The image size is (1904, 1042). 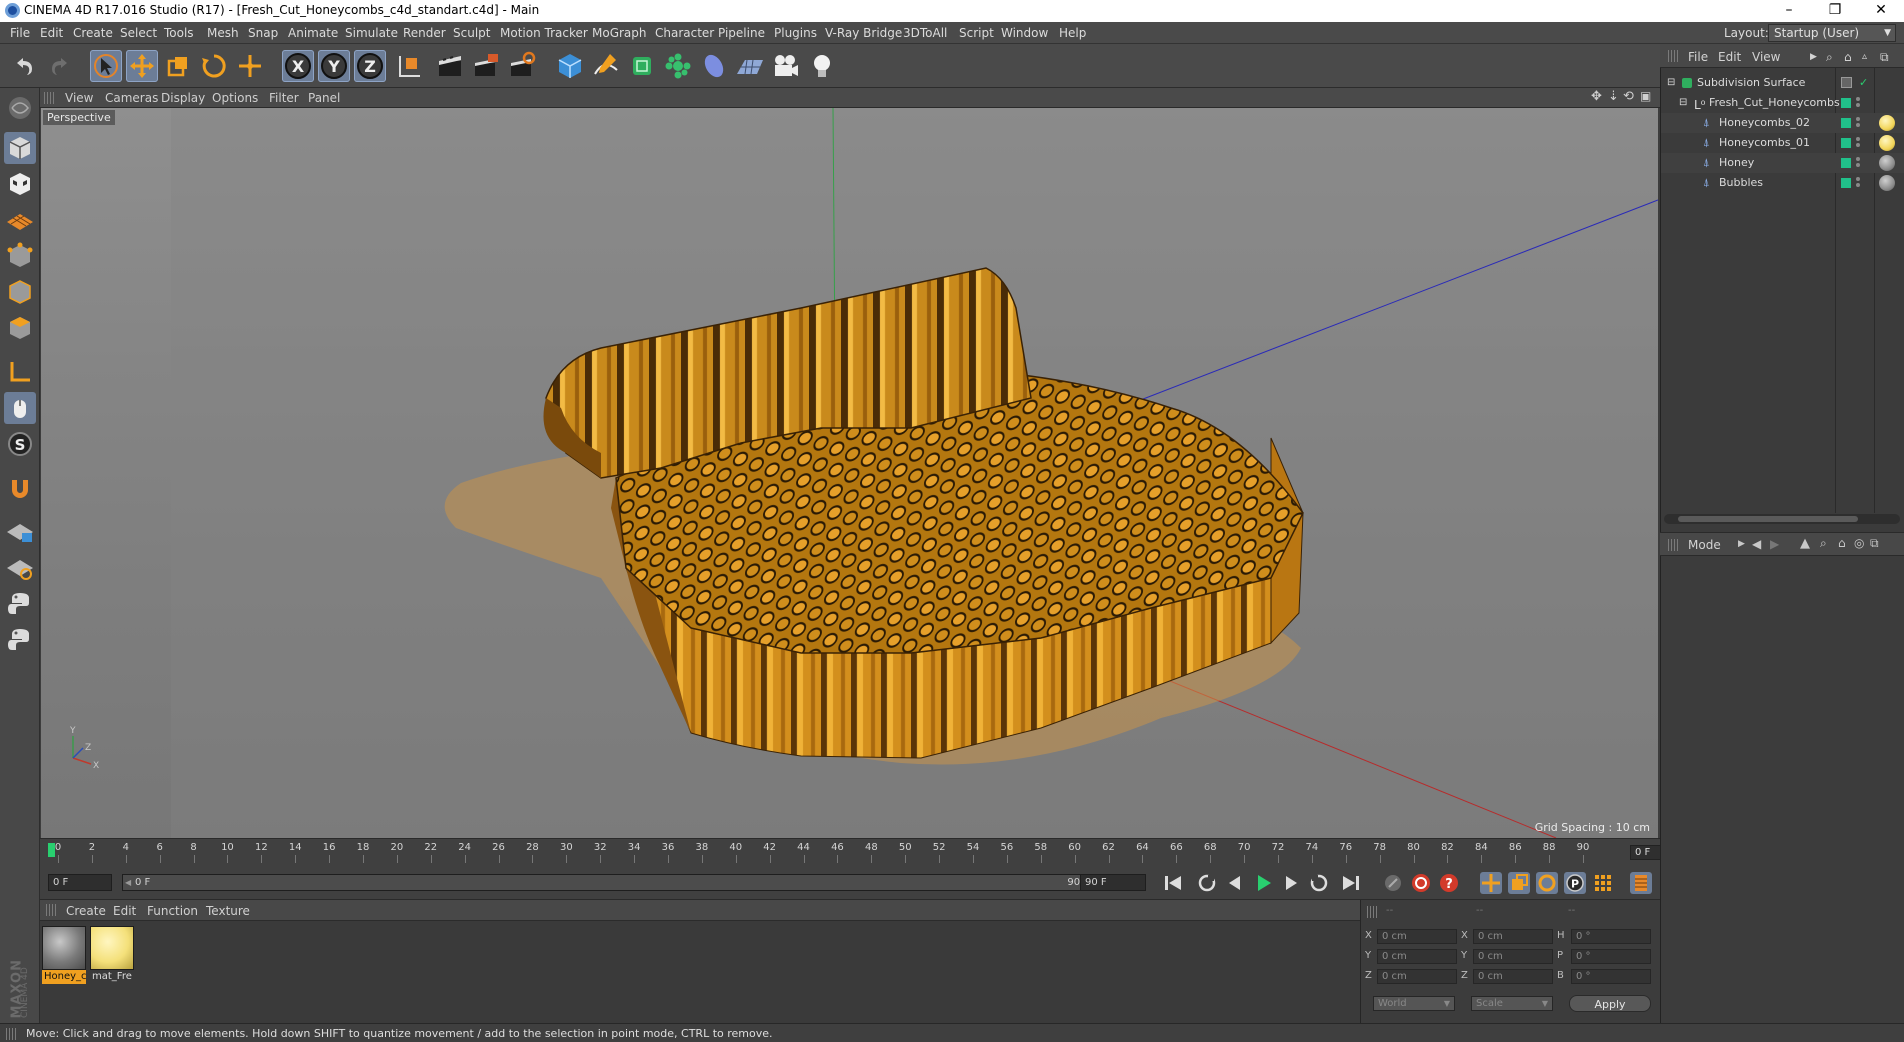 What do you see at coordinates (250, 66) in the screenshot?
I see `transform-icon` at bounding box center [250, 66].